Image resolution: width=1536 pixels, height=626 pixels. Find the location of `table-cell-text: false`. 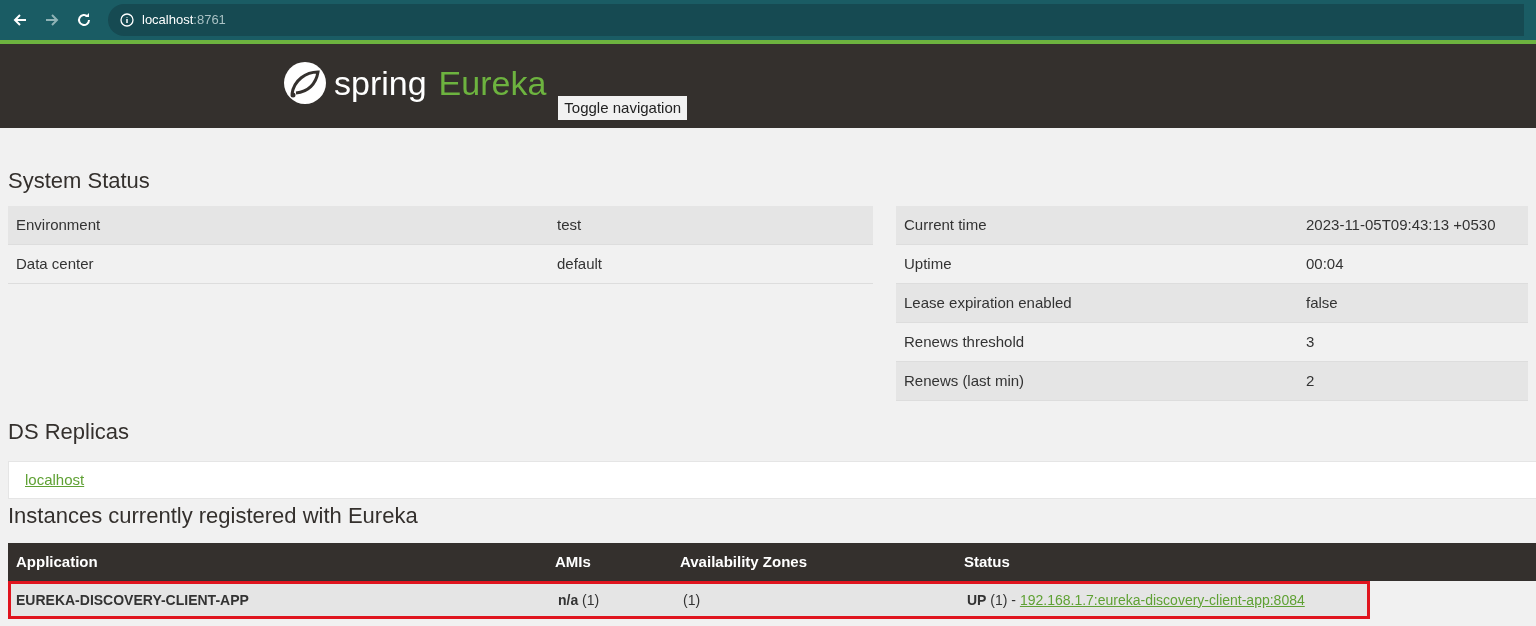

table-cell-text: false is located at coordinates (1322, 302).